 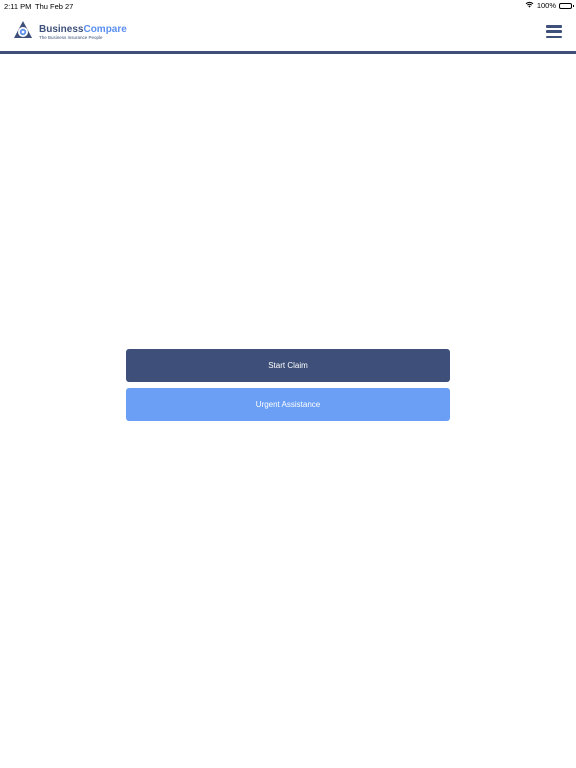 What do you see at coordinates (71, 37) in the screenshot?
I see `brand-tagline: The Business Insurance People` at bounding box center [71, 37].